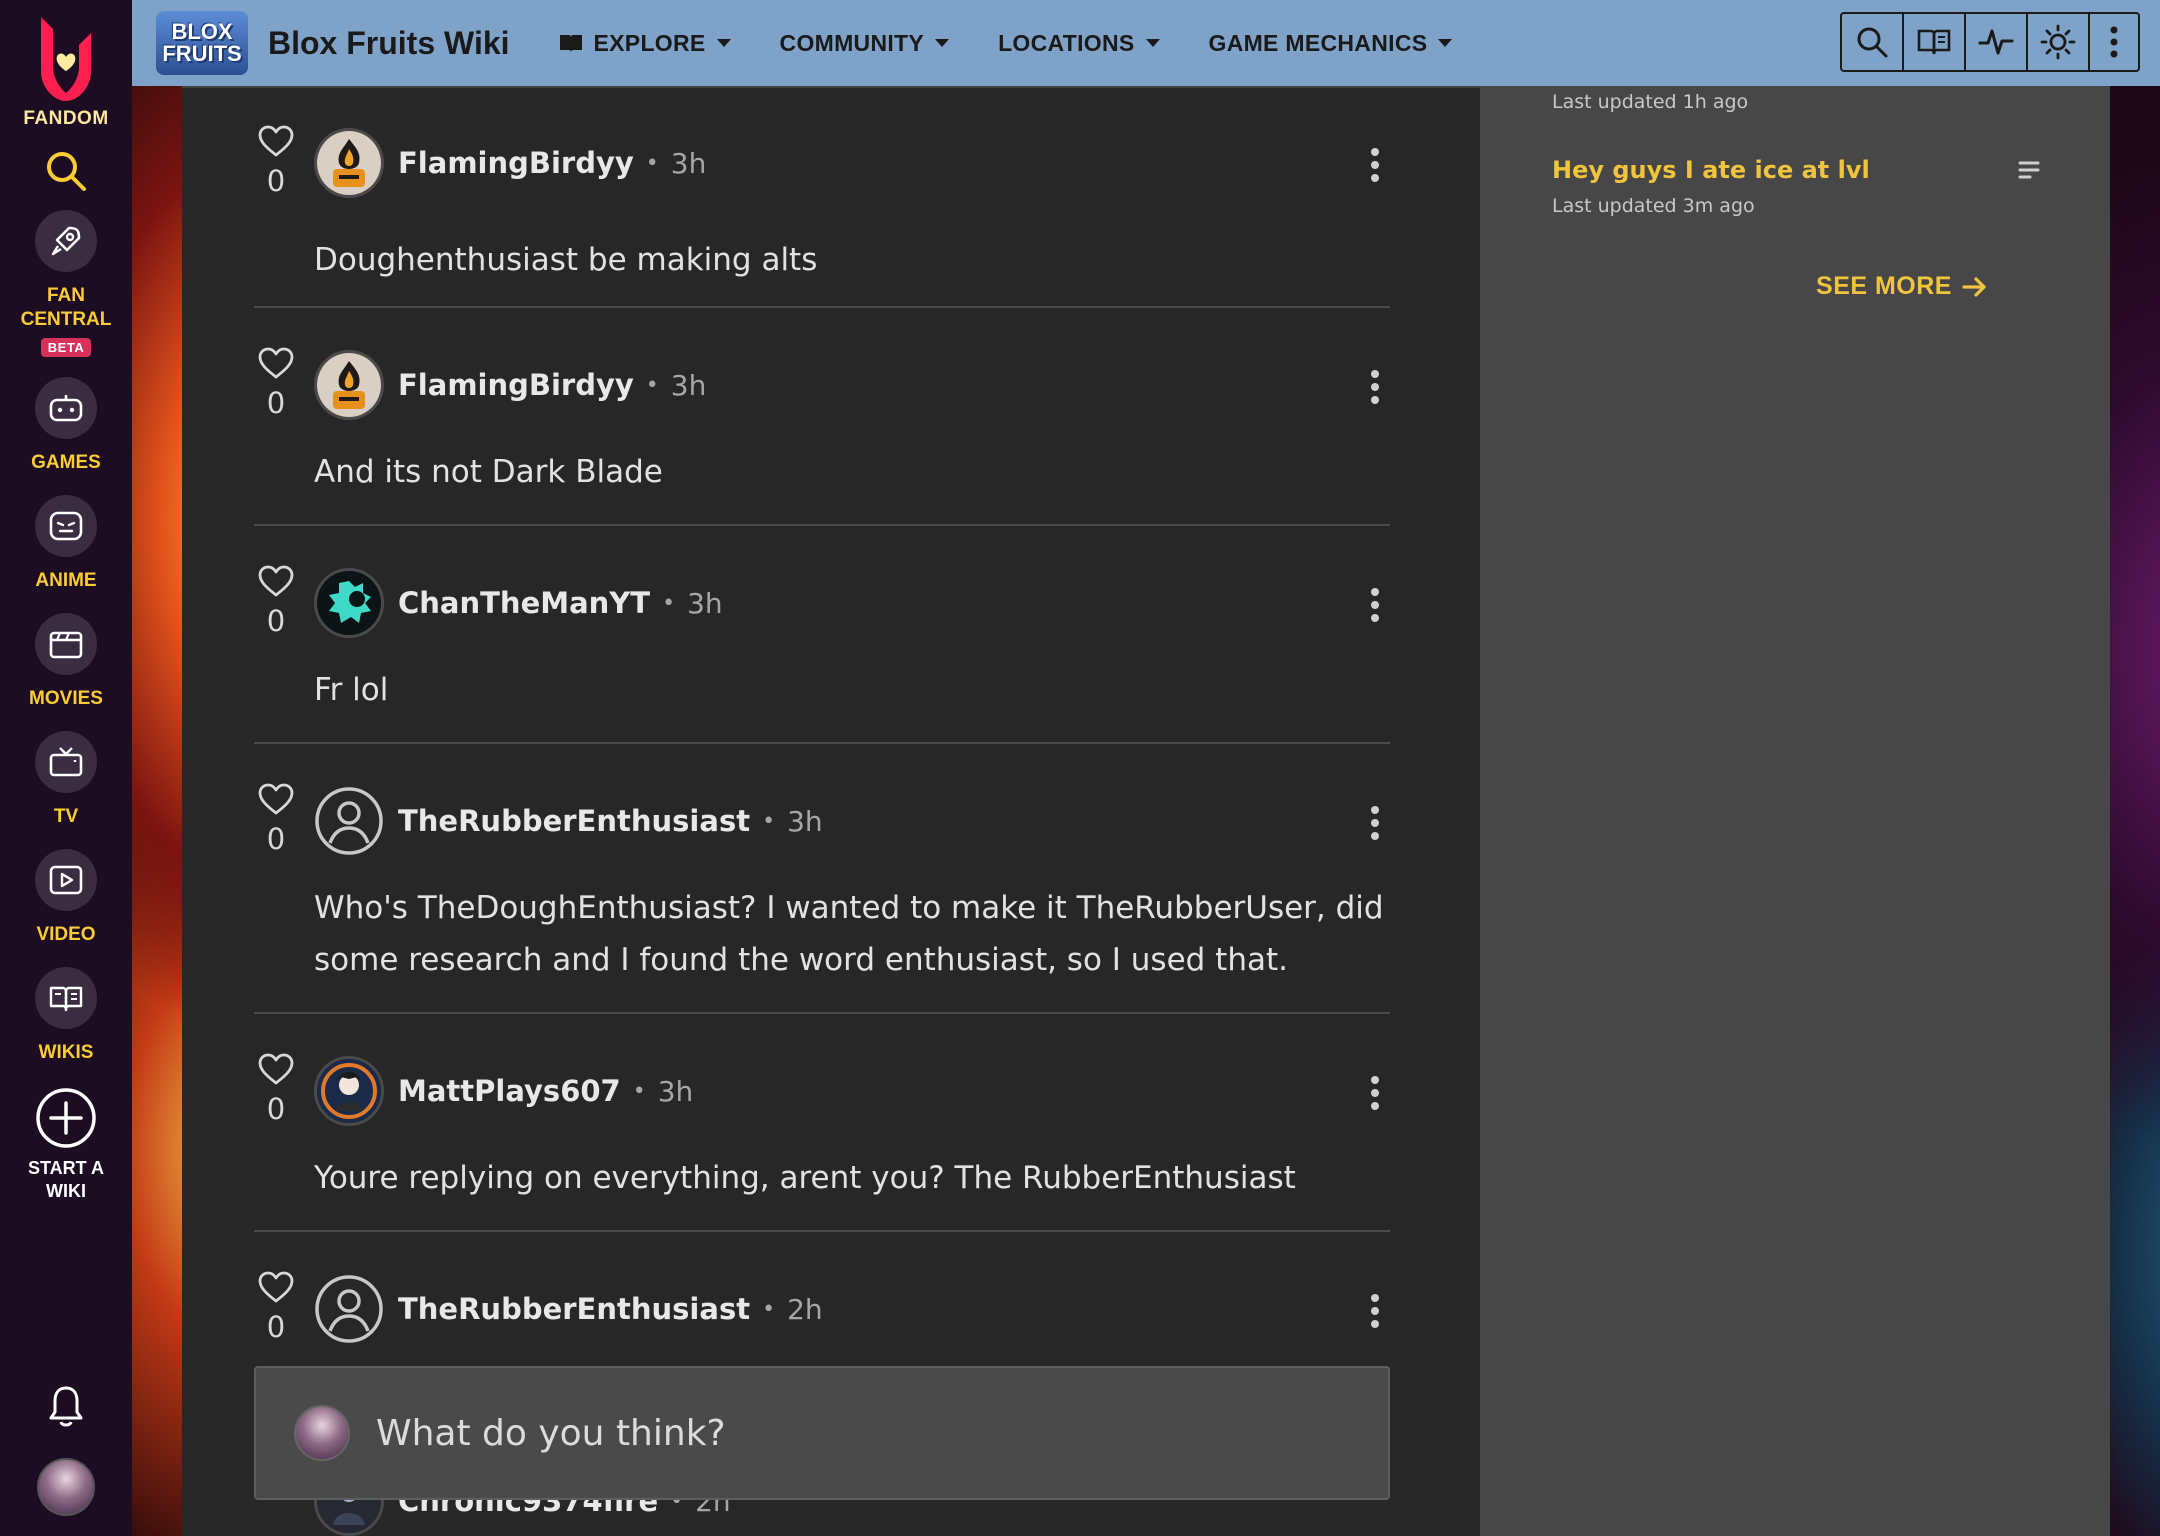  I want to click on tv-icon, so click(66, 762).